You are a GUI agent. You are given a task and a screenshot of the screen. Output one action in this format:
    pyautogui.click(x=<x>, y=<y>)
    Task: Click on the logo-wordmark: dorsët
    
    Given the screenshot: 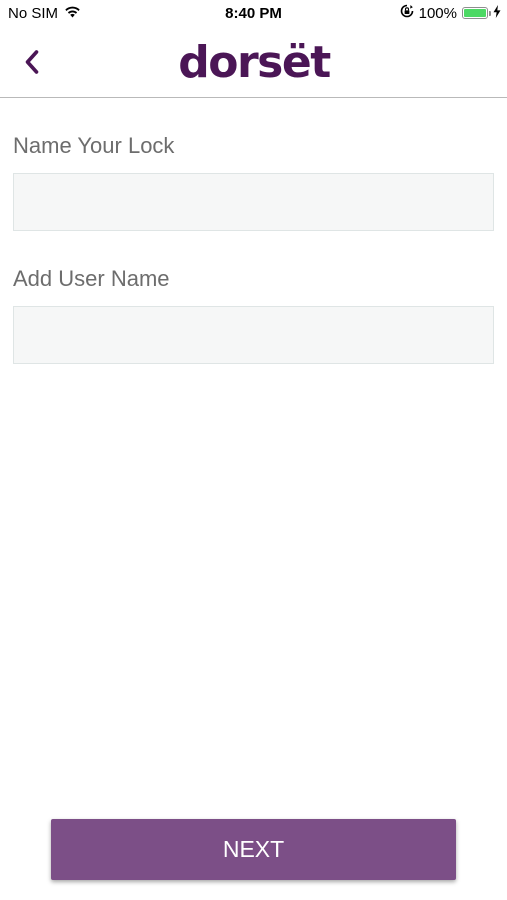 What is the action you would take?
    pyautogui.click(x=255, y=62)
    